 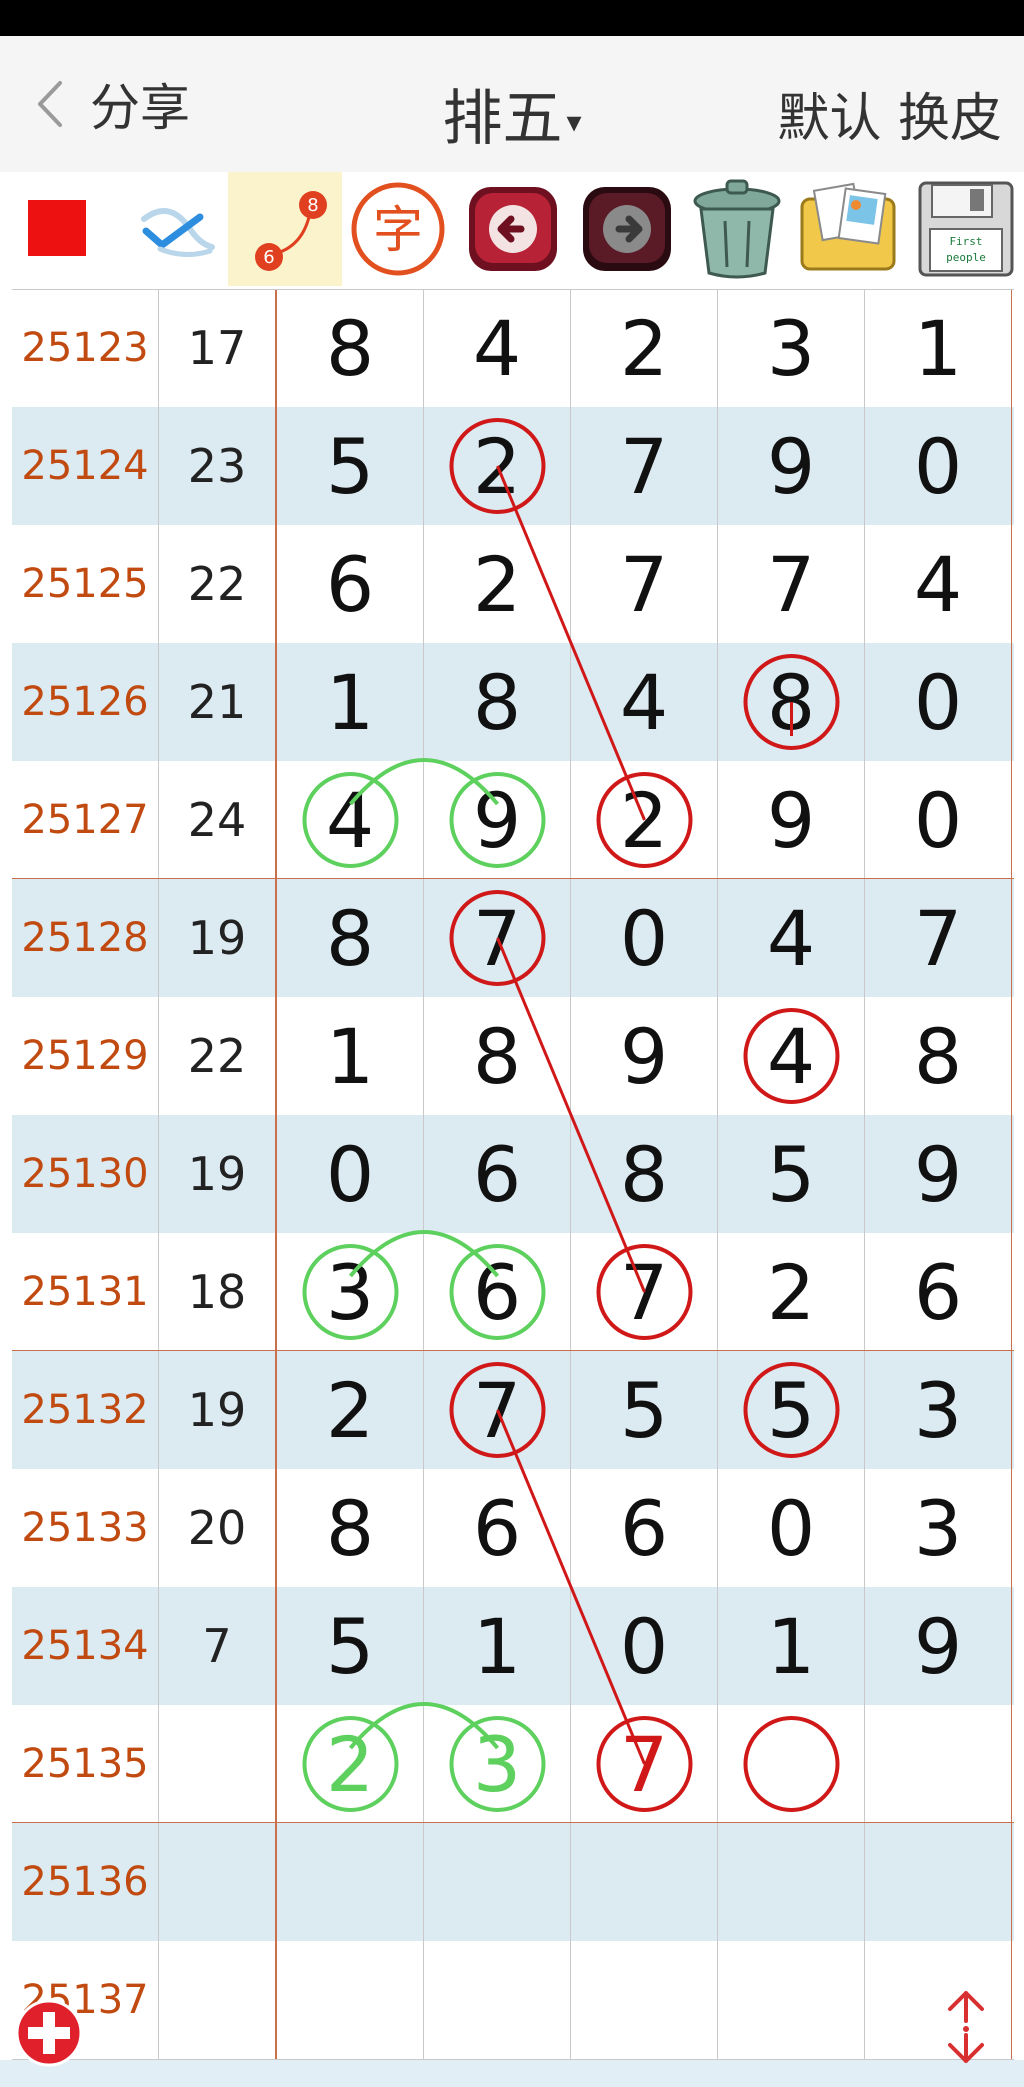 I want to click on connect-line-icon: 8 6, so click(x=285, y=229).